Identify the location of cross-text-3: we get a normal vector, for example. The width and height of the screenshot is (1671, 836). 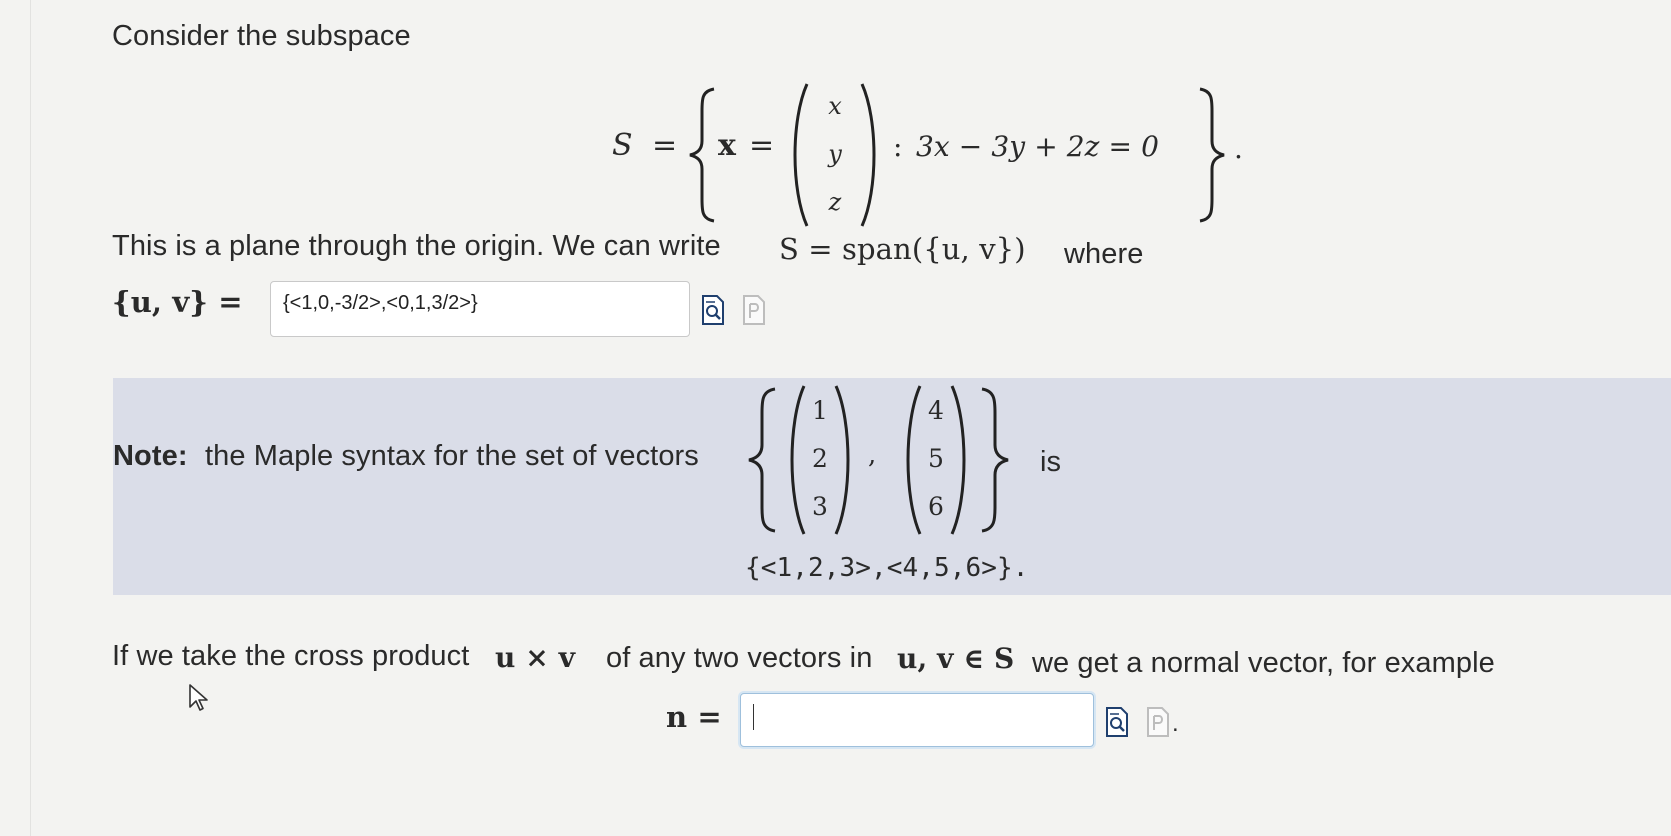
(1263, 663).